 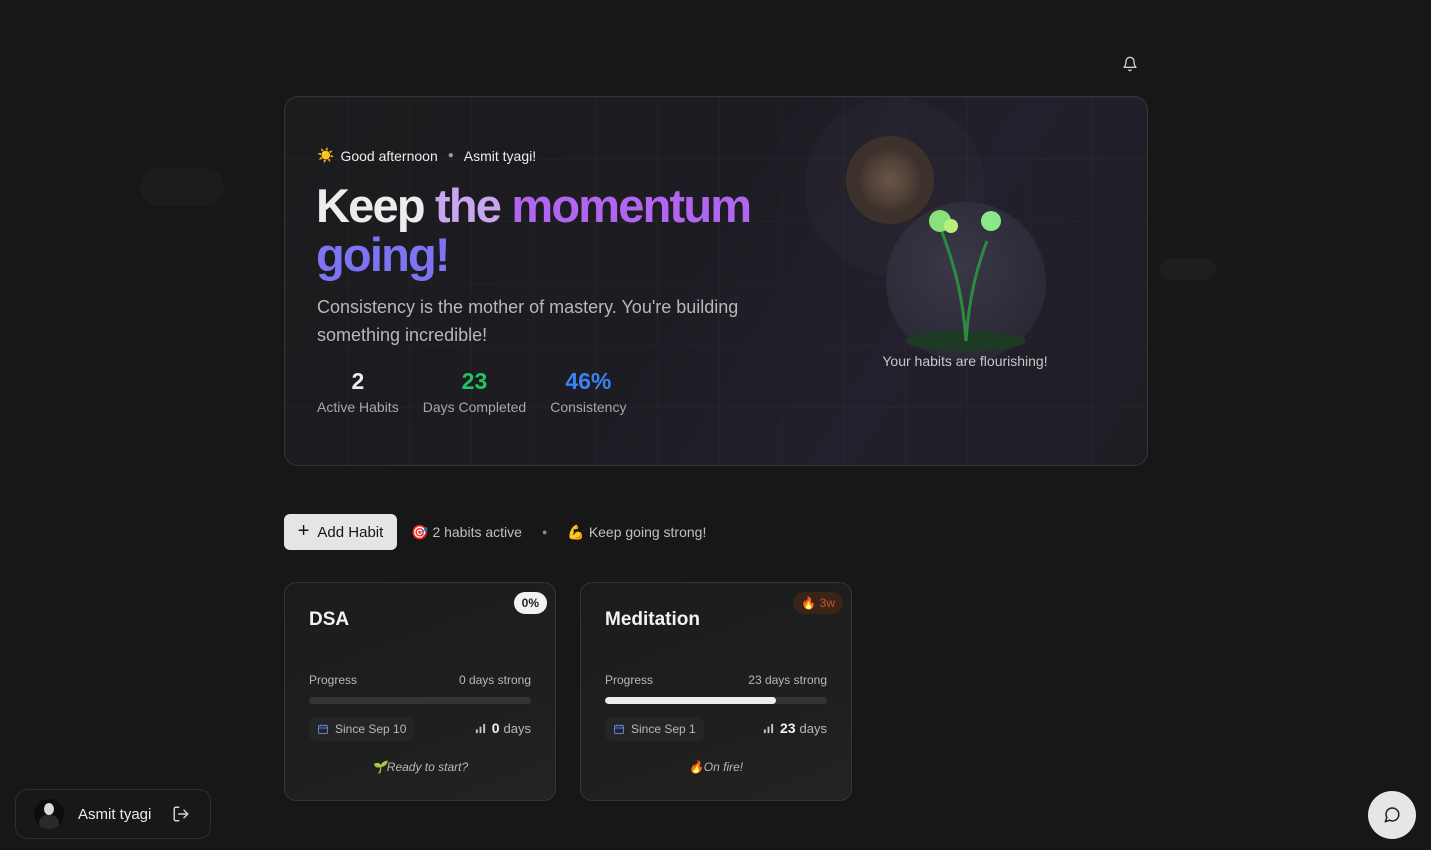 What do you see at coordinates (477, 532) in the screenshot?
I see `habits-active-text: 2 habits active` at bounding box center [477, 532].